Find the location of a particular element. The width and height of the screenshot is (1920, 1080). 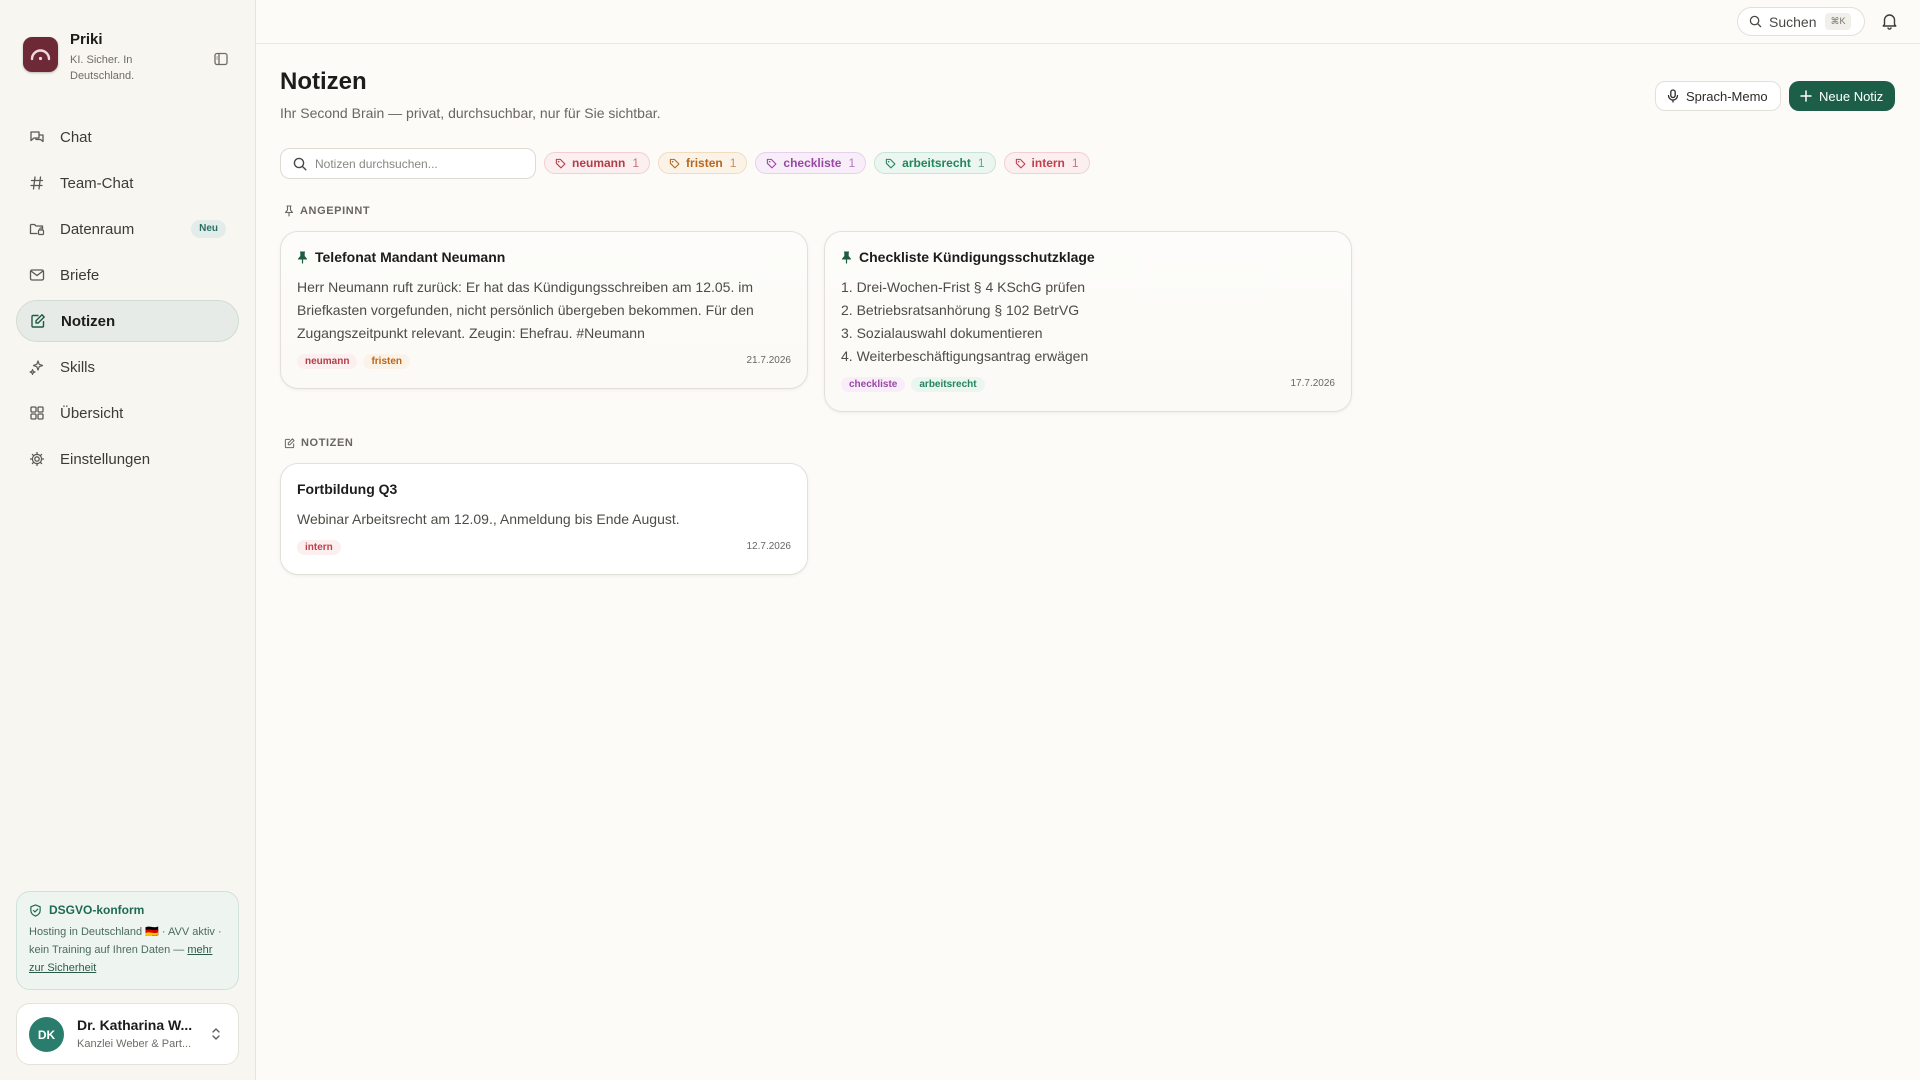

tag-filter-neumann: neumann 1 is located at coordinates (597, 163).